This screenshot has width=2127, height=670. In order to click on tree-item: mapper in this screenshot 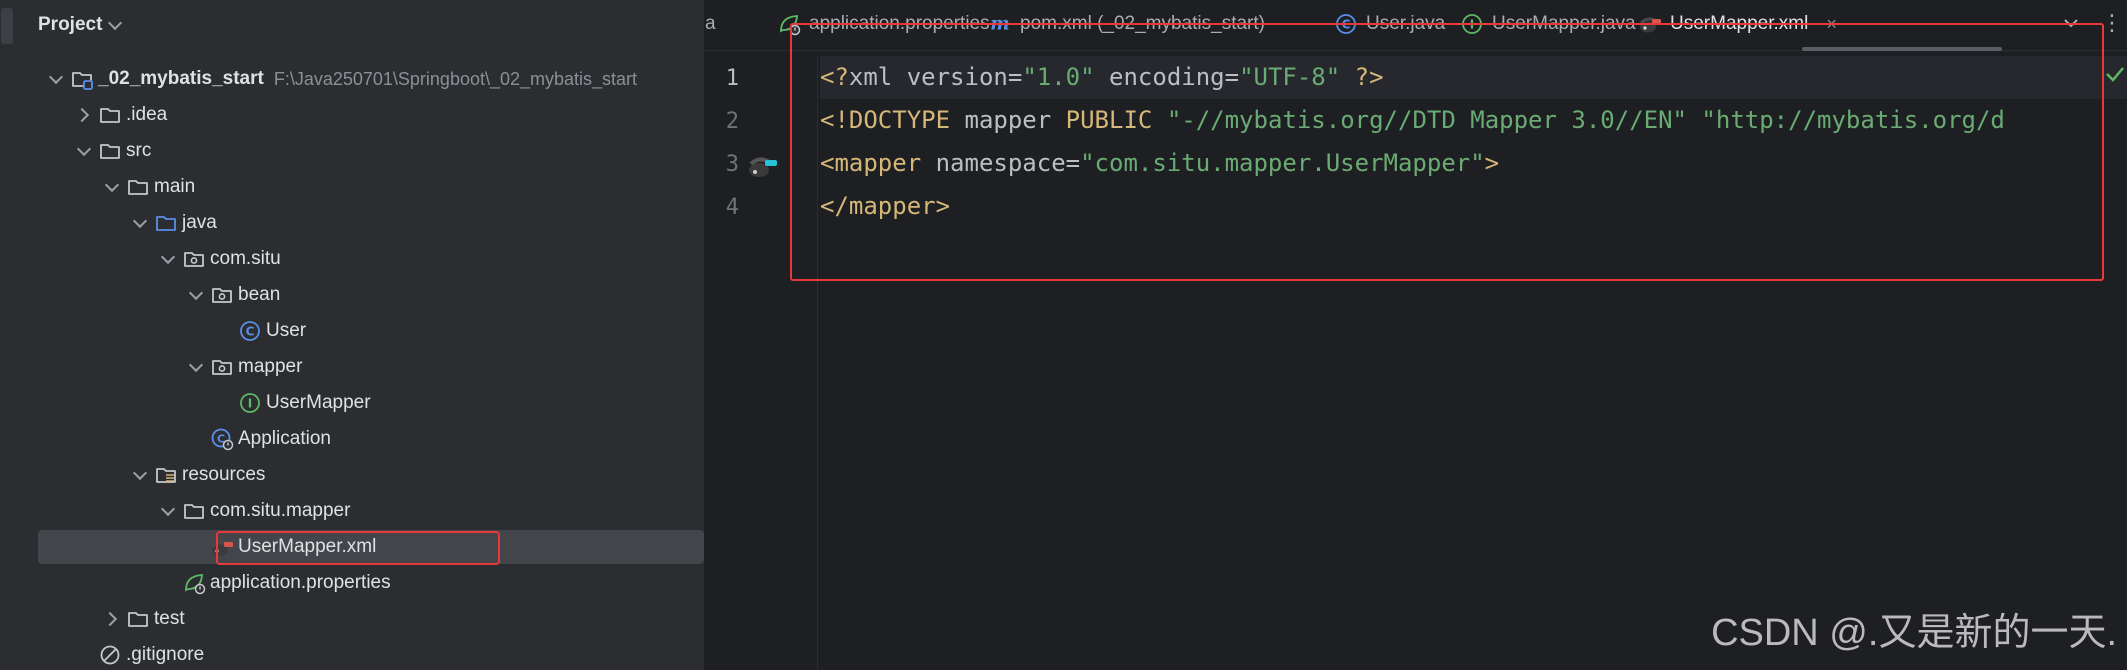, I will do `click(371, 367)`.